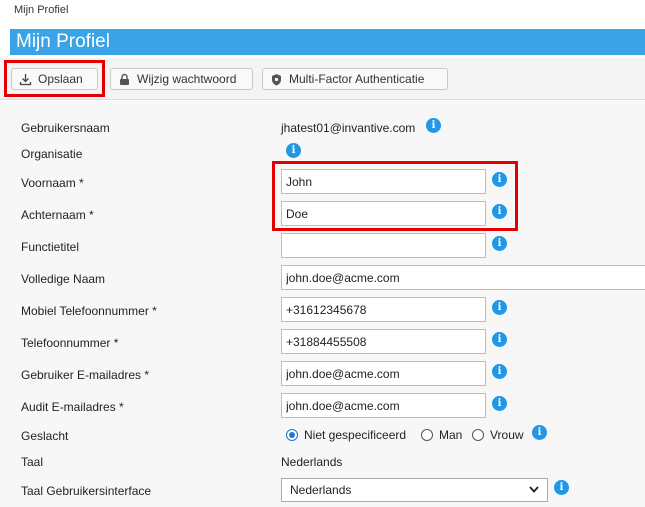 This screenshot has height=507, width=645. What do you see at coordinates (383, 309) in the screenshot?
I see `mobile-input` at bounding box center [383, 309].